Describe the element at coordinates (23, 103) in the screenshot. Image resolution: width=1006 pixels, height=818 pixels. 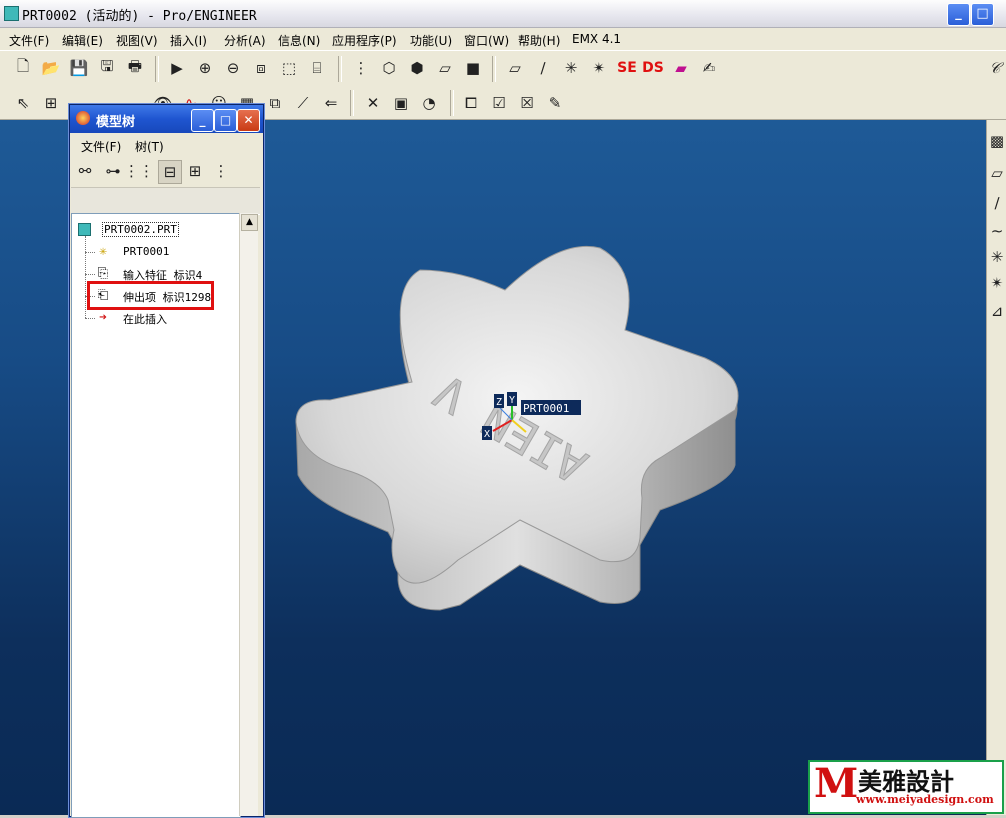
I see `whats-this-icon: ⇖` at that location.